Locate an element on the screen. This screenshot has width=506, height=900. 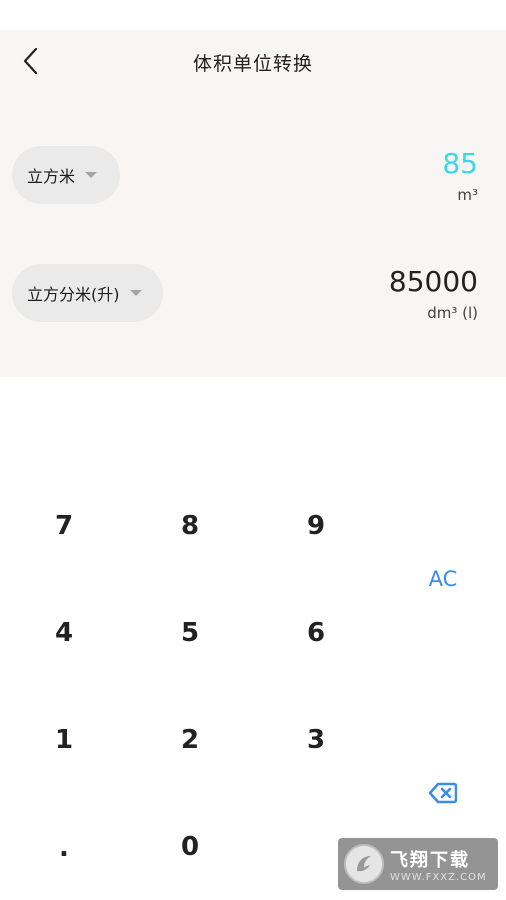
to-unit-label: 立方分米(升) is located at coordinates (73, 294).